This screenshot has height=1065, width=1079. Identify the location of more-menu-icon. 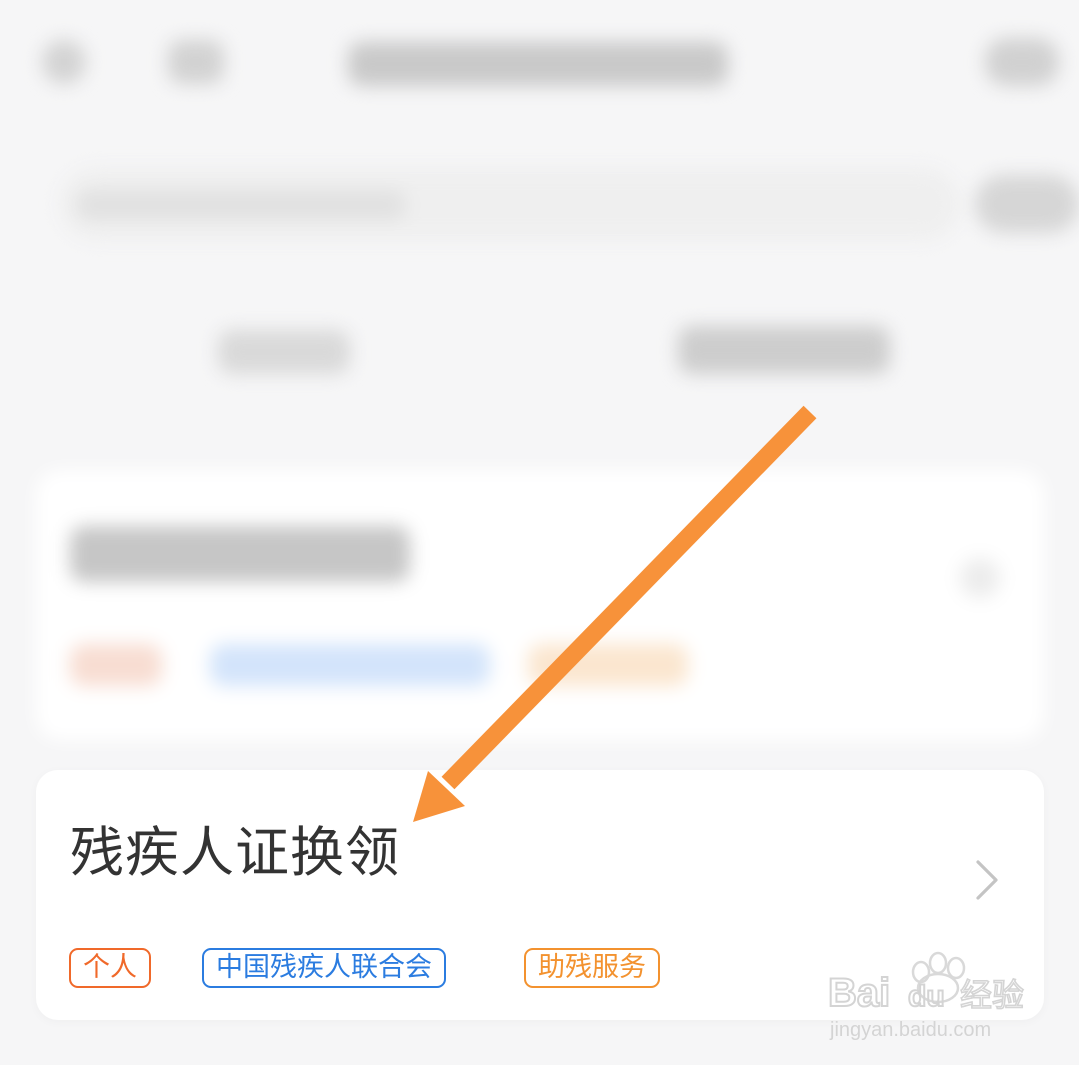
(1022, 62).